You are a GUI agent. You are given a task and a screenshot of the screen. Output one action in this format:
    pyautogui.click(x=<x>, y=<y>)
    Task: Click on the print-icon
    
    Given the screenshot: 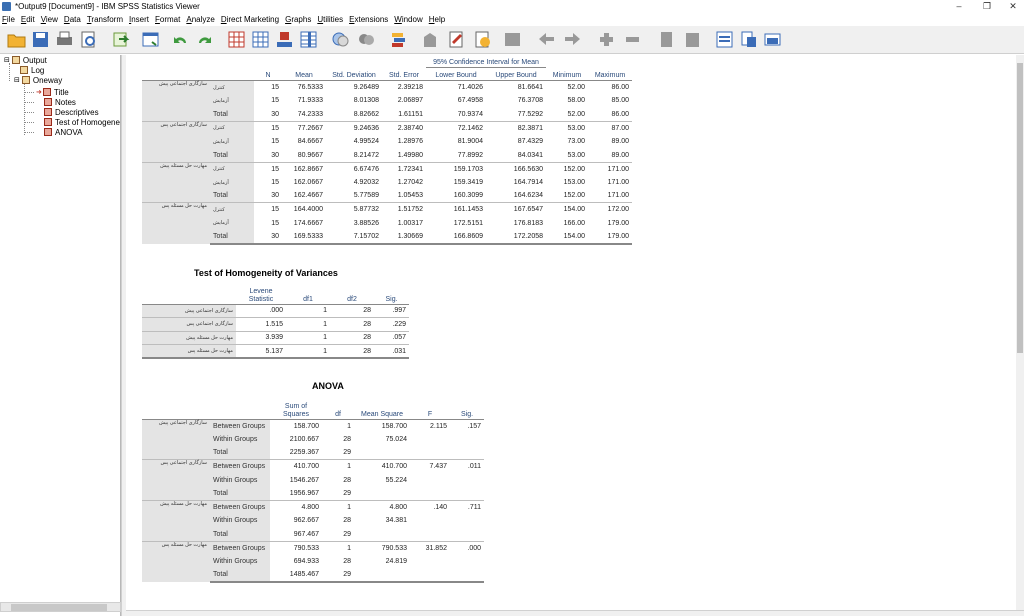 What is the action you would take?
    pyautogui.click(x=64, y=39)
    